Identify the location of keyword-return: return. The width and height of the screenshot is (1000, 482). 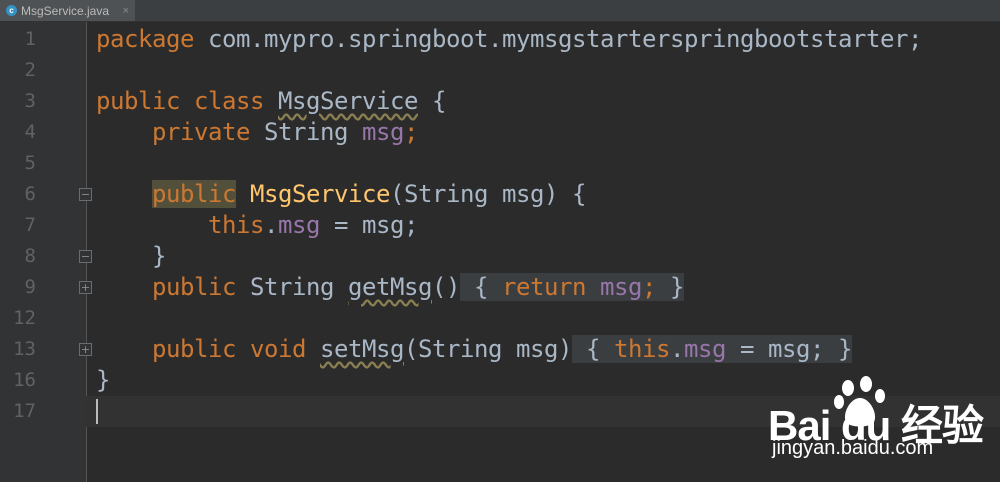
(544, 287).